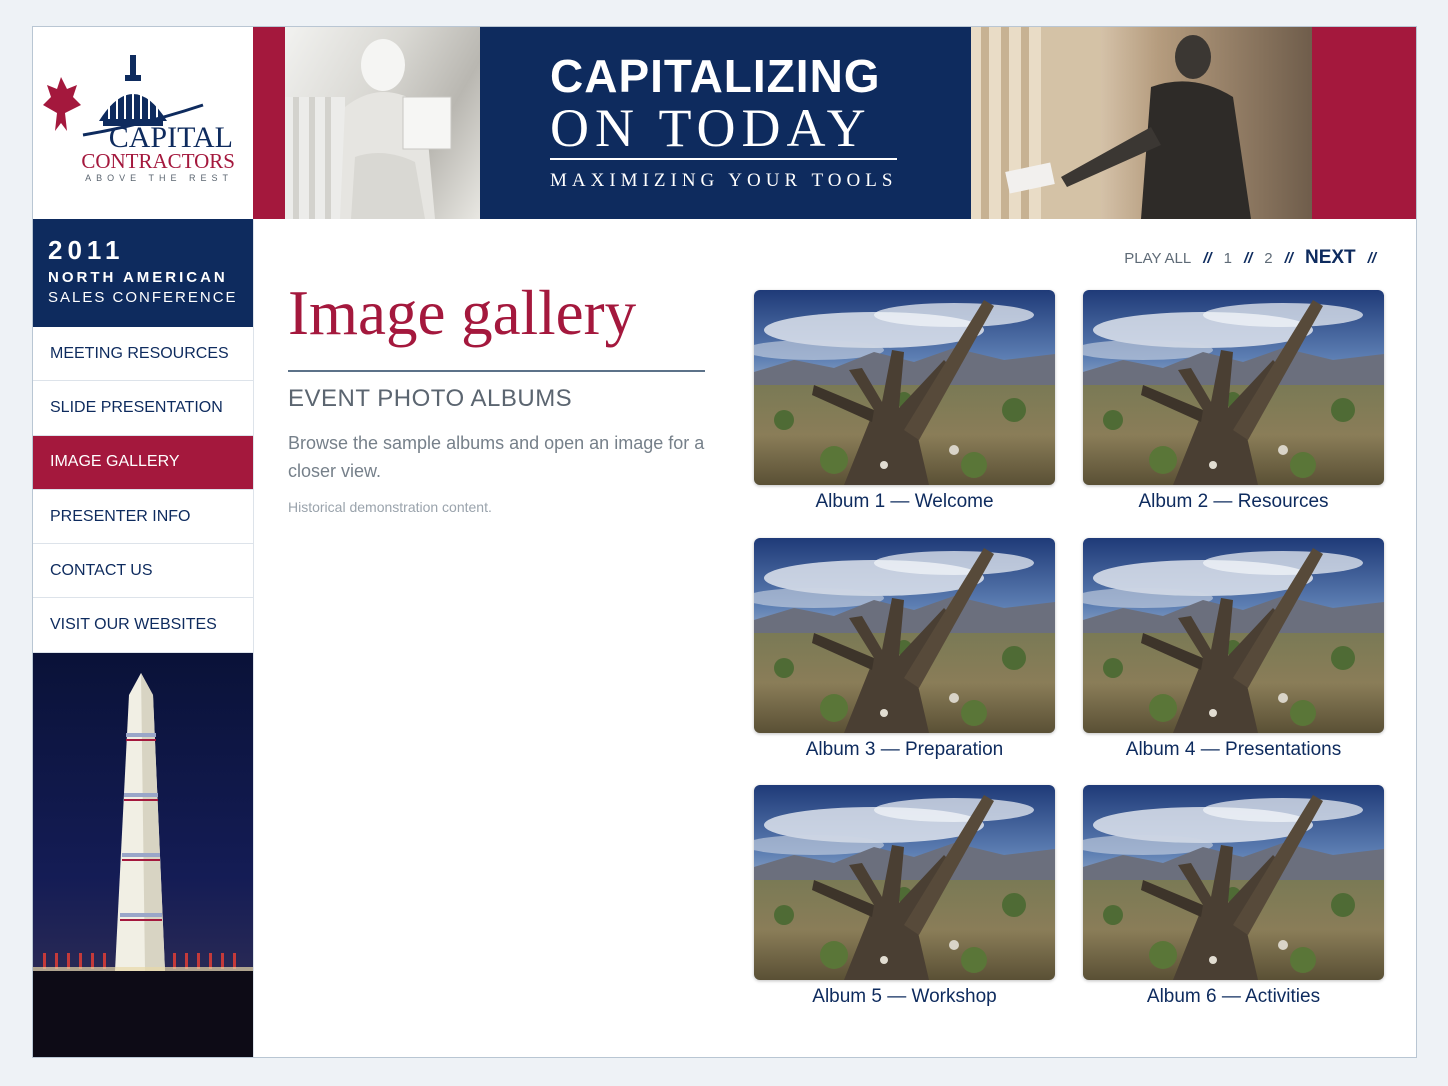 Image resolution: width=1448 pixels, height=1086 pixels. I want to click on section-heading: EVENT PHOTO ALBUMS, so click(430, 398).